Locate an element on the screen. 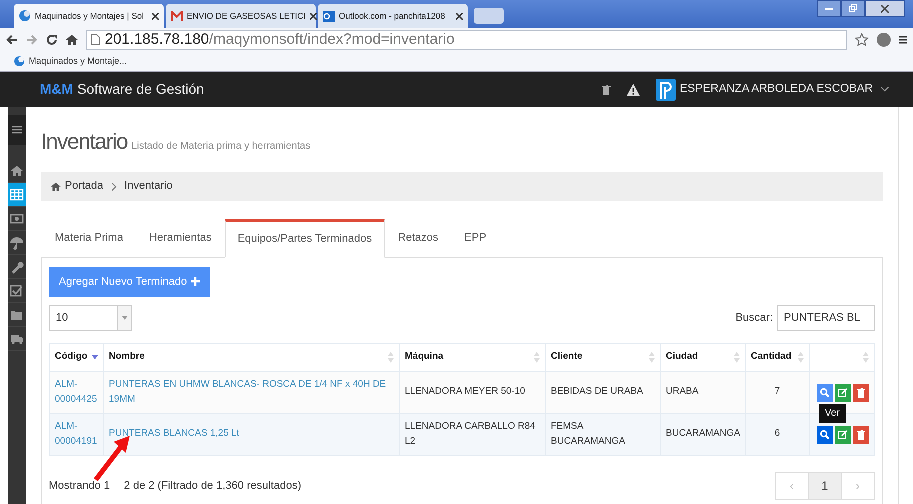 The height and width of the screenshot is (504, 913). tab: Heramientas is located at coordinates (180, 237).